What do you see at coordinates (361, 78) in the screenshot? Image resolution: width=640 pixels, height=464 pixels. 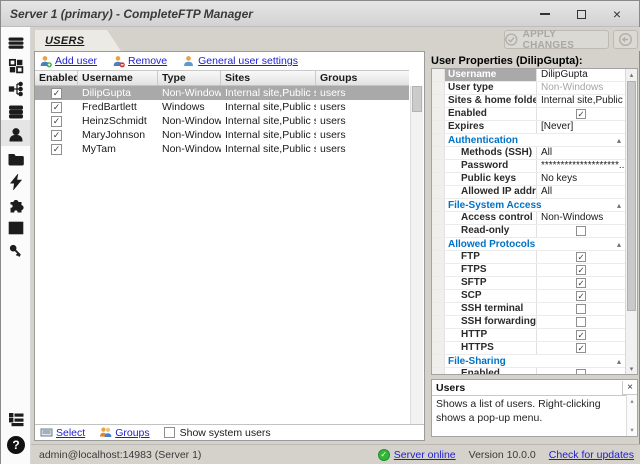 I see `column-groups: Groups` at bounding box center [361, 78].